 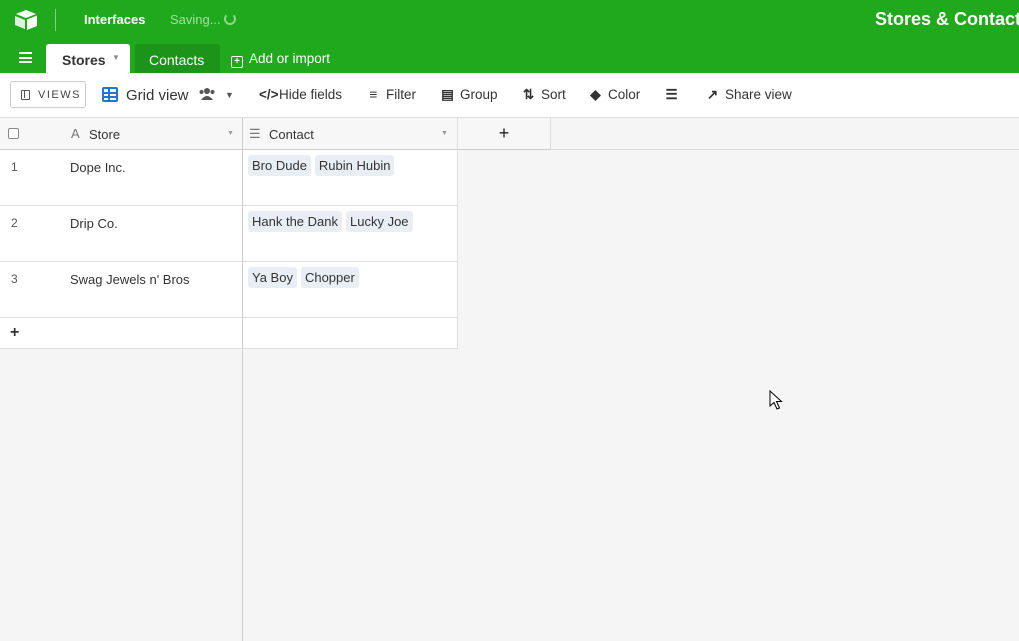 What do you see at coordinates (479, 94) in the screenshot?
I see `group-label: Group` at bounding box center [479, 94].